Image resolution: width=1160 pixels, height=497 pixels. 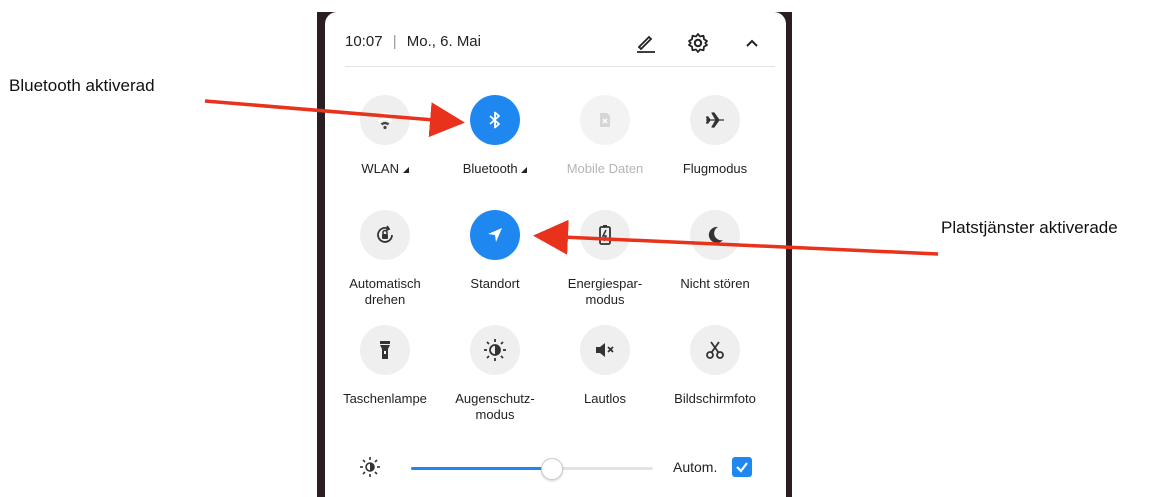 I want to click on location-arrow, so click(x=736, y=237).